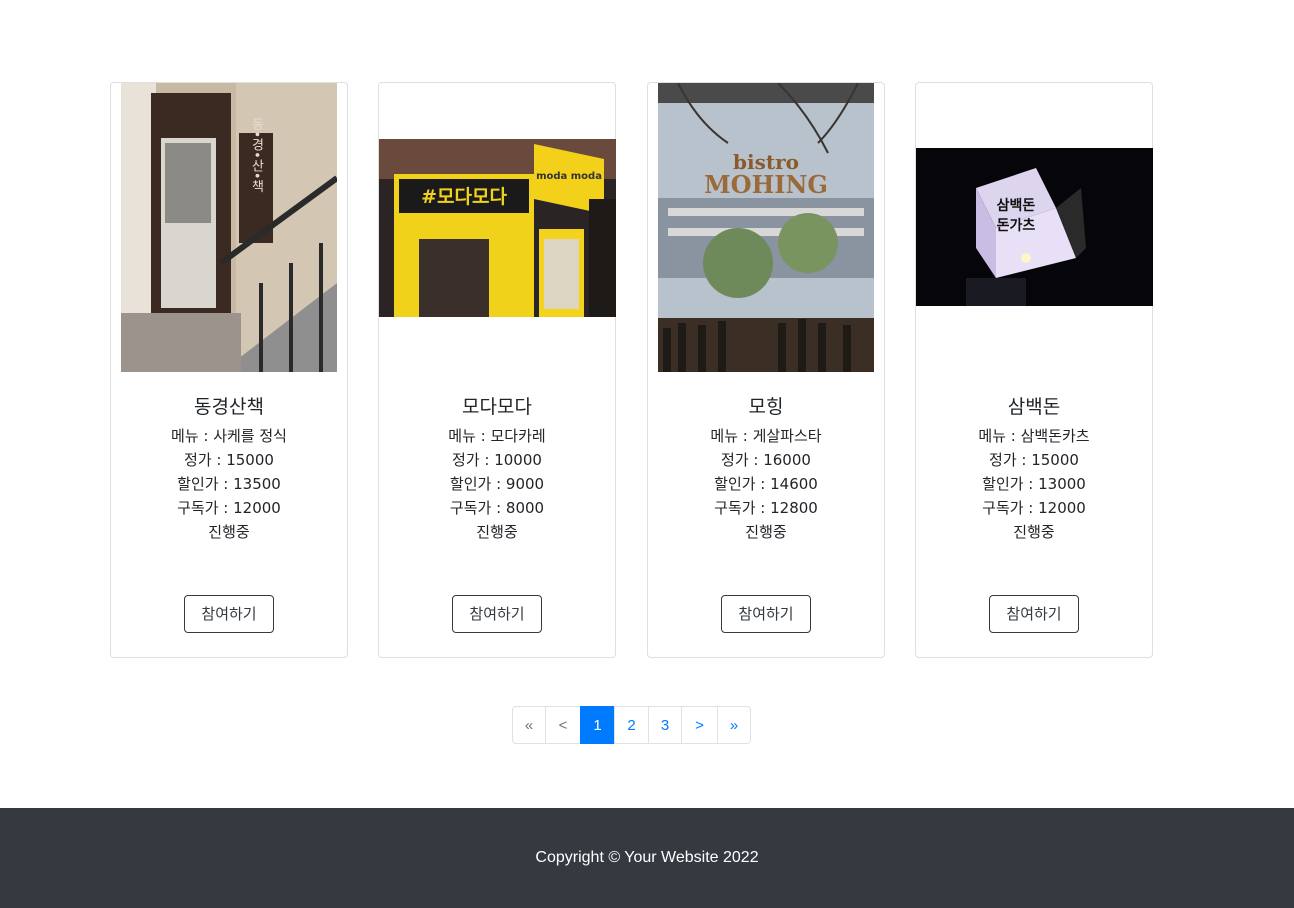 Image resolution: width=1294 pixels, height=908 pixels. I want to click on card-menu: 메뉴 : 게살파스타, so click(766, 436).